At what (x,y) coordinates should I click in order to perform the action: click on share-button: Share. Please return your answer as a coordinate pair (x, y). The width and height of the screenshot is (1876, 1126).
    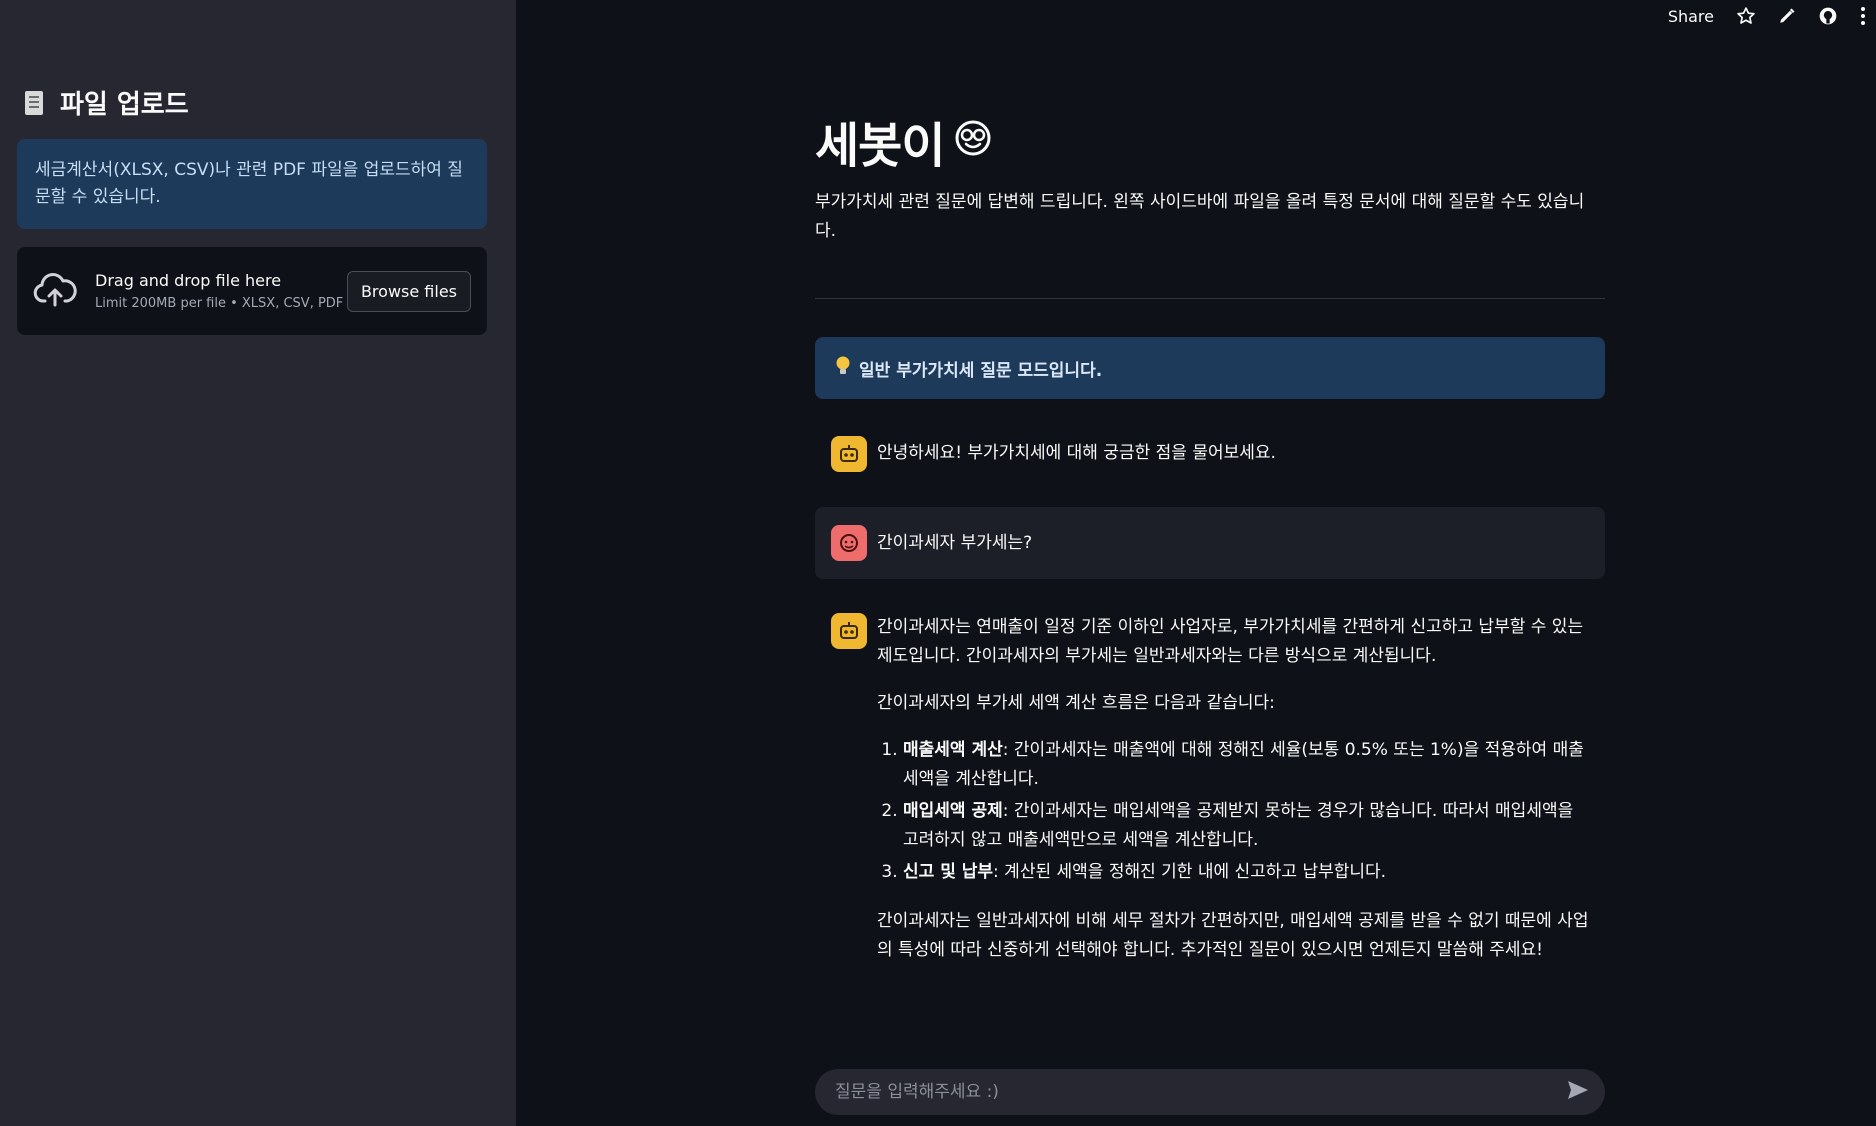
    Looking at the image, I should click on (1691, 16).